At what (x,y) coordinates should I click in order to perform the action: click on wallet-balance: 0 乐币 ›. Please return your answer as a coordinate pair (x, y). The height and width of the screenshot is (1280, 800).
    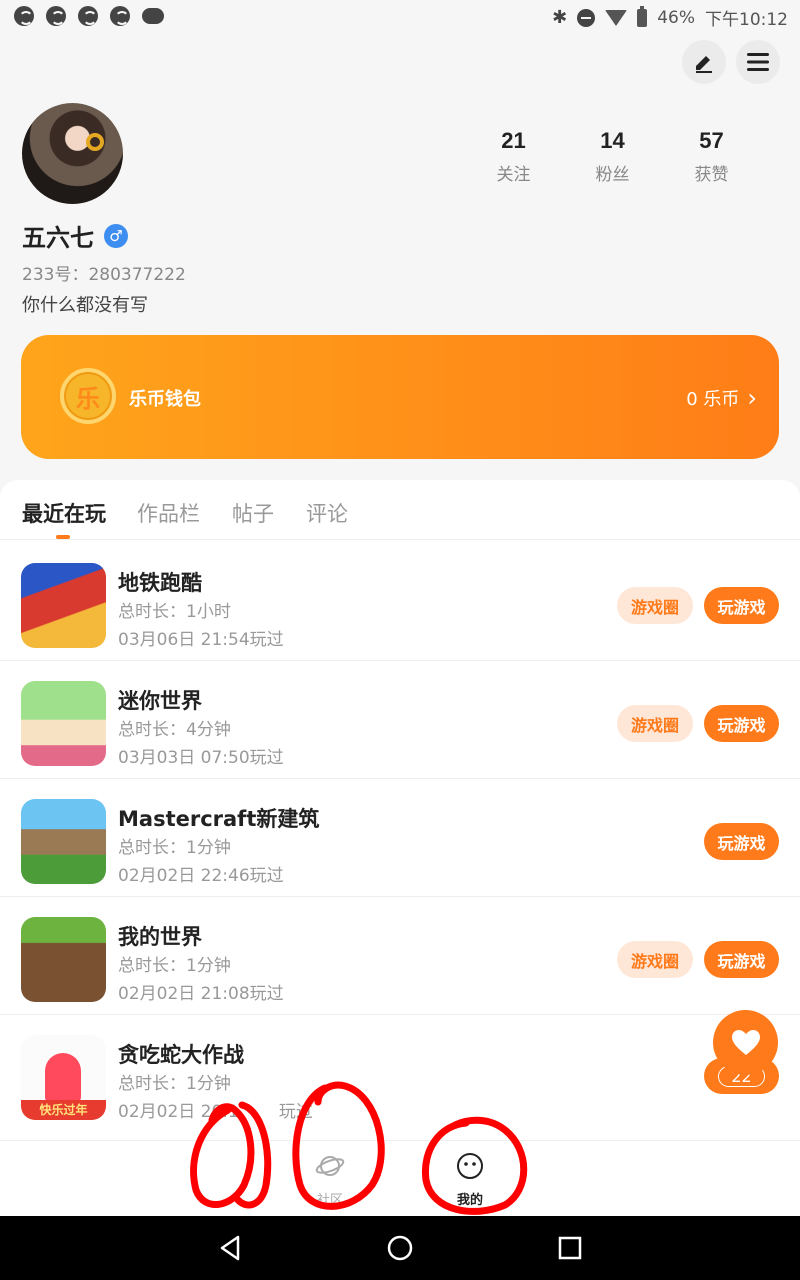
    Looking at the image, I should click on (721, 398).